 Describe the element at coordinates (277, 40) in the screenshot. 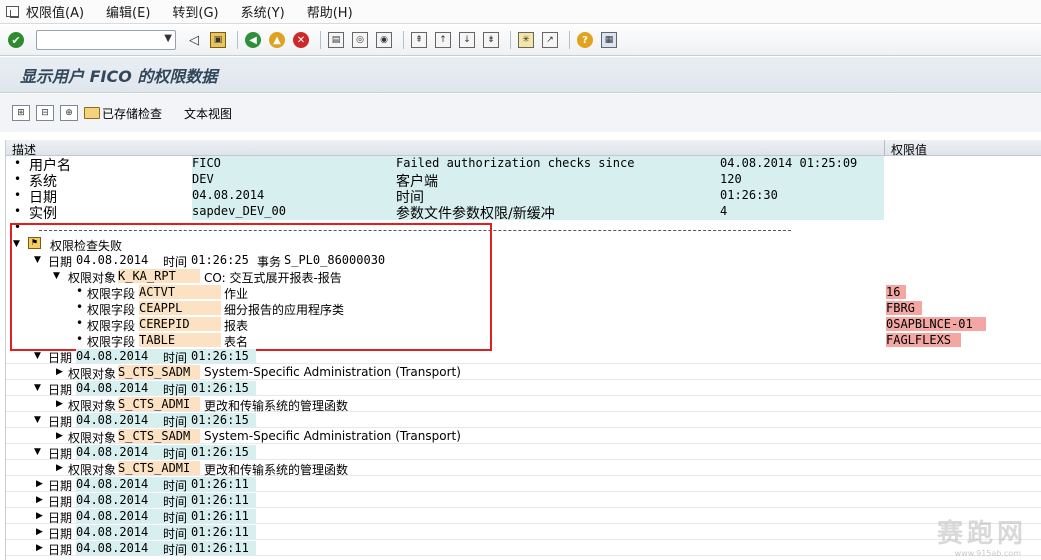

I see `exit-button: ▲` at that location.